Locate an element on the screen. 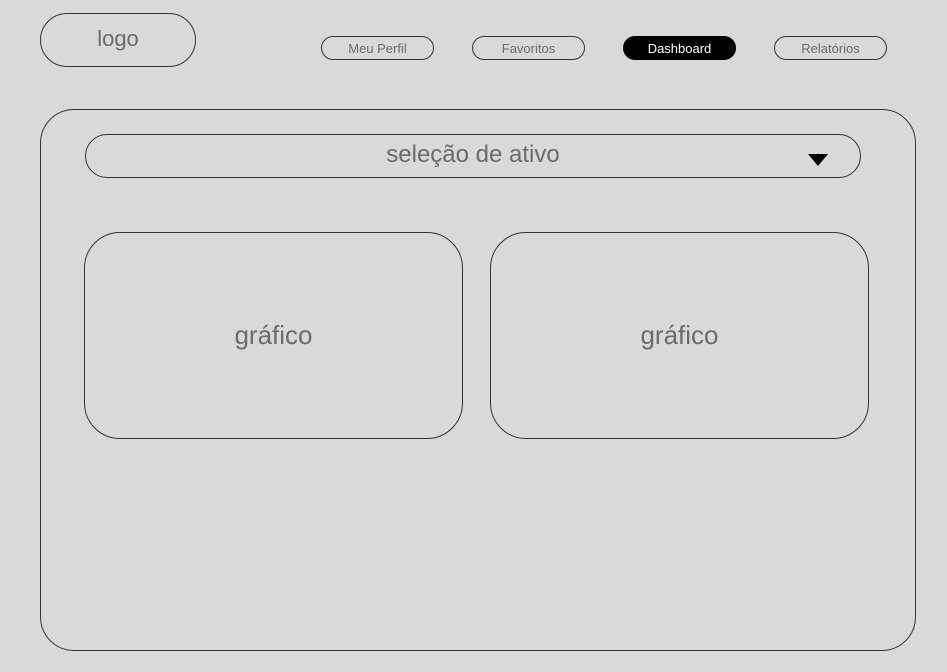 The height and width of the screenshot is (672, 947). asset-select-dropdown: seleção de ativo is located at coordinates (473, 156).